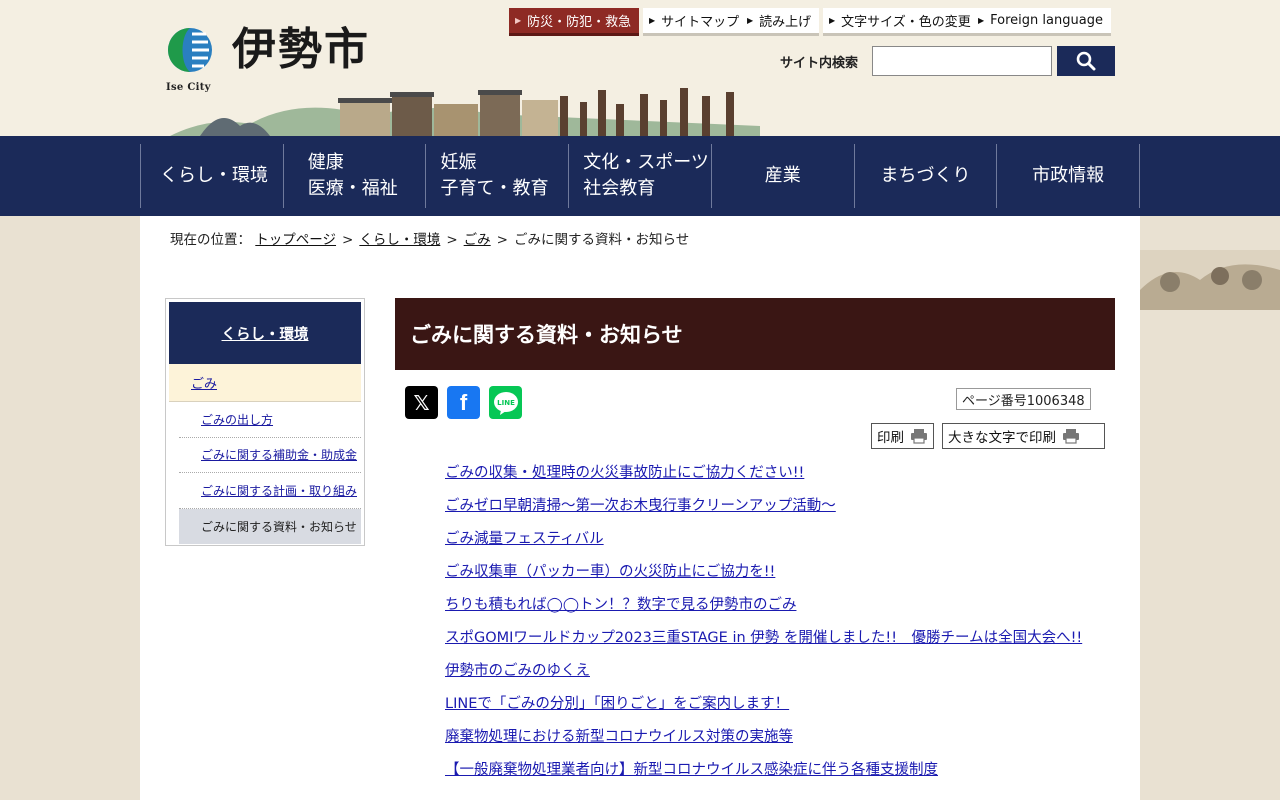 The image size is (1280, 800). Describe the element at coordinates (498, 176) in the screenshot. I see `gnav-item-childcare: 妊娠 子育て・教育` at that location.